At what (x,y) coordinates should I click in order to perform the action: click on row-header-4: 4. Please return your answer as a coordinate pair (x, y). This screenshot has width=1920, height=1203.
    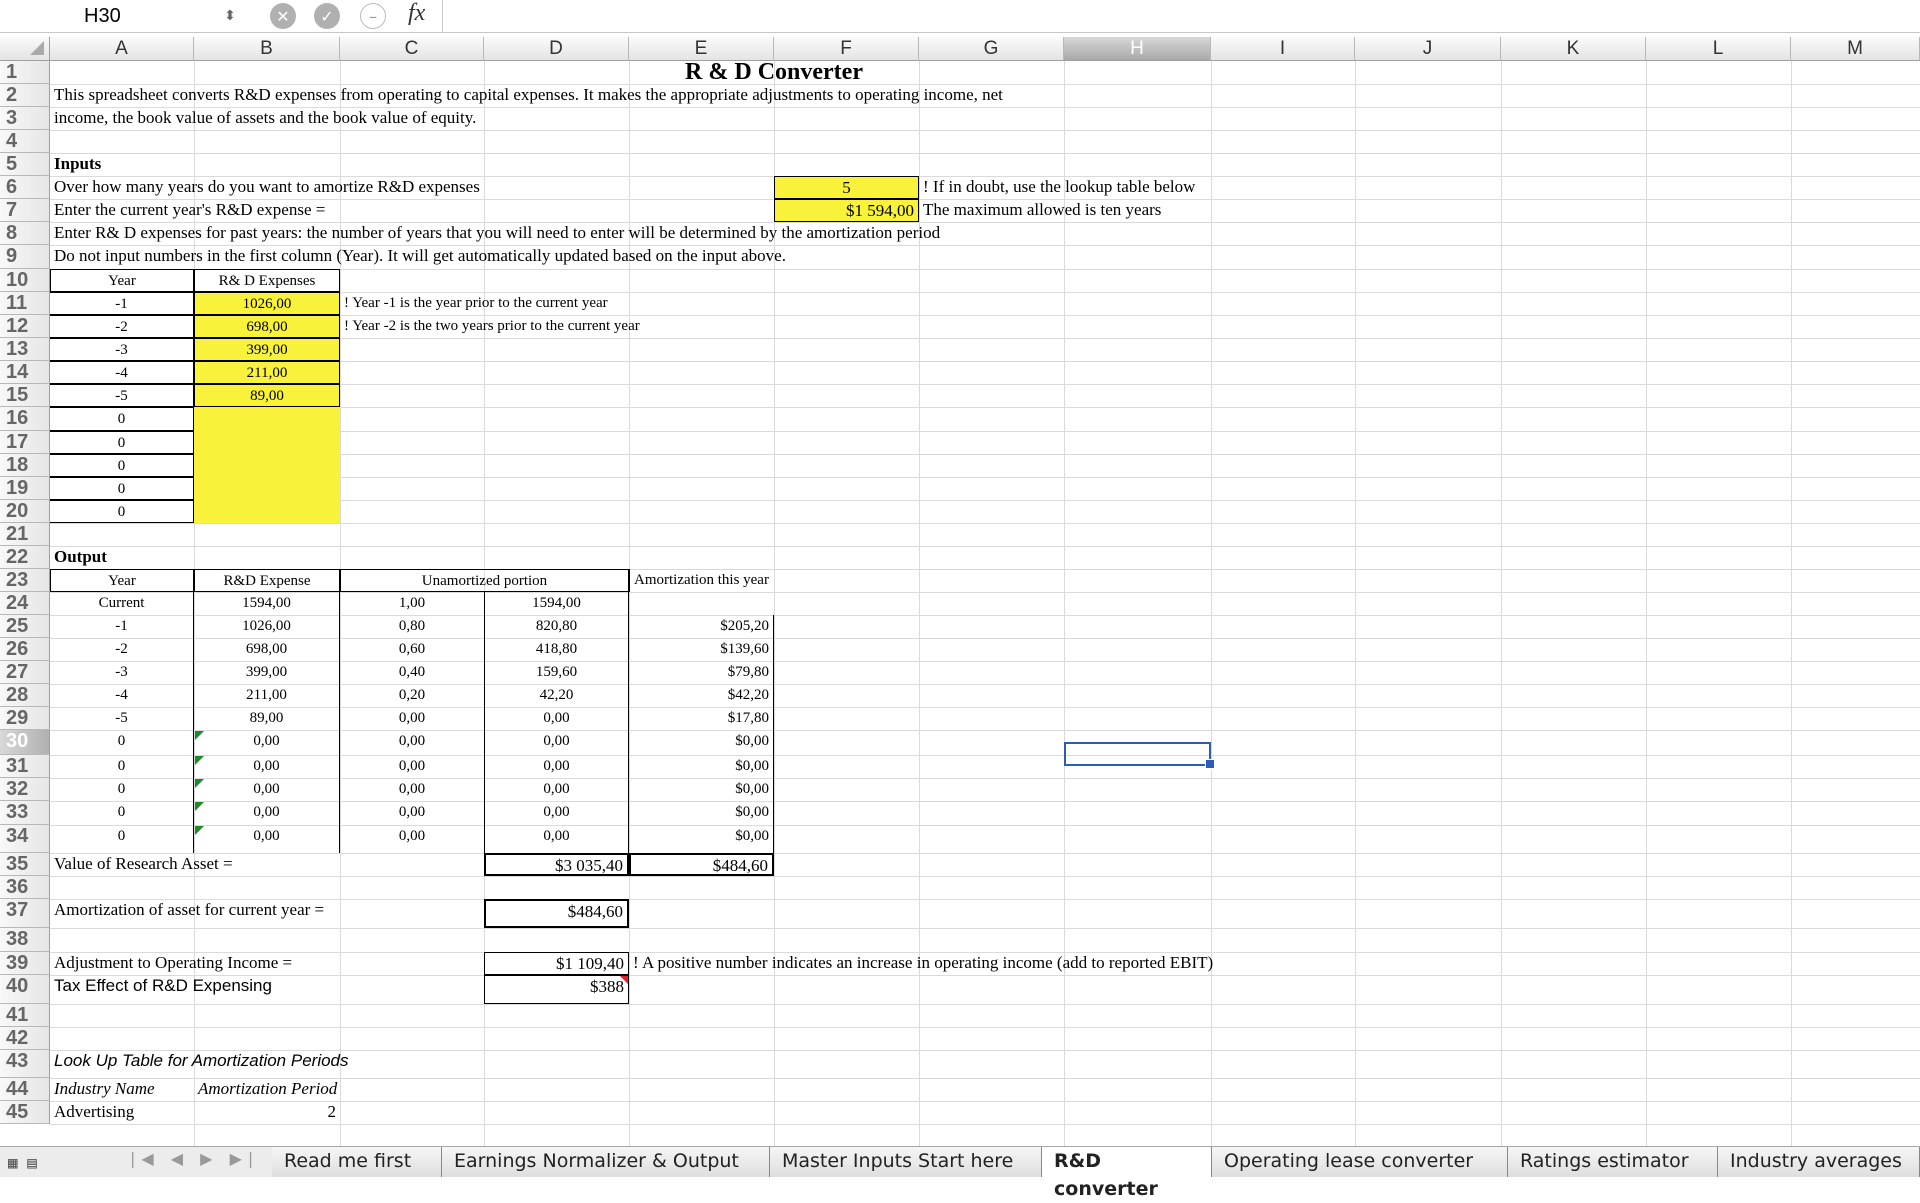
    Looking at the image, I should click on (25, 141).